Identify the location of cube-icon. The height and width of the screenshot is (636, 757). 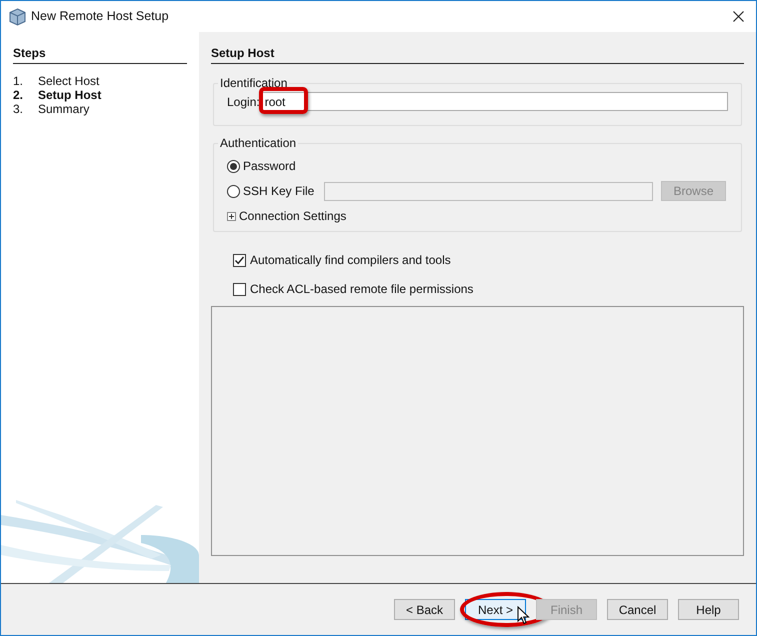
(17, 17).